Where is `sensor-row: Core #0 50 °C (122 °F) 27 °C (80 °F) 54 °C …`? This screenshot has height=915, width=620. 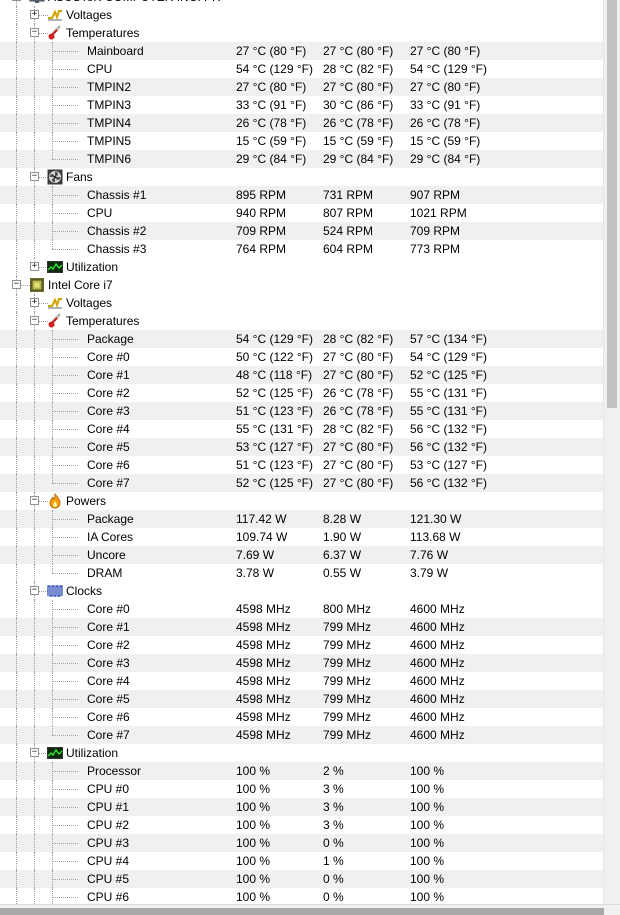
sensor-row: Core #0 50 °C (122 °F) 27 °C (80 °F) 54 °C … is located at coordinates (302, 357).